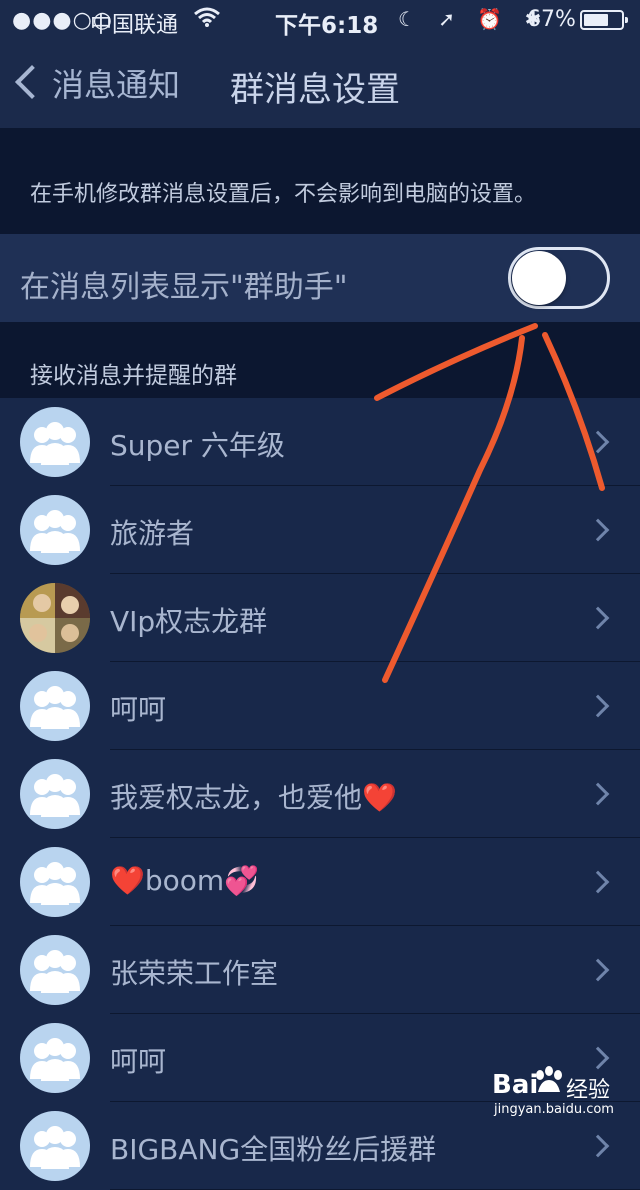 The height and width of the screenshot is (1190, 640). Describe the element at coordinates (315, 90) in the screenshot. I see `page-title: 群消息设置` at that location.